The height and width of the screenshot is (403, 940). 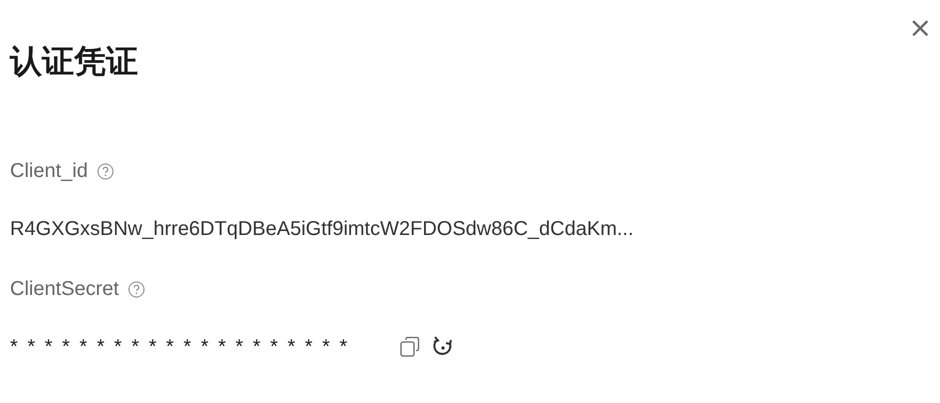 What do you see at coordinates (410, 347) in the screenshot?
I see `copy-icon` at bounding box center [410, 347].